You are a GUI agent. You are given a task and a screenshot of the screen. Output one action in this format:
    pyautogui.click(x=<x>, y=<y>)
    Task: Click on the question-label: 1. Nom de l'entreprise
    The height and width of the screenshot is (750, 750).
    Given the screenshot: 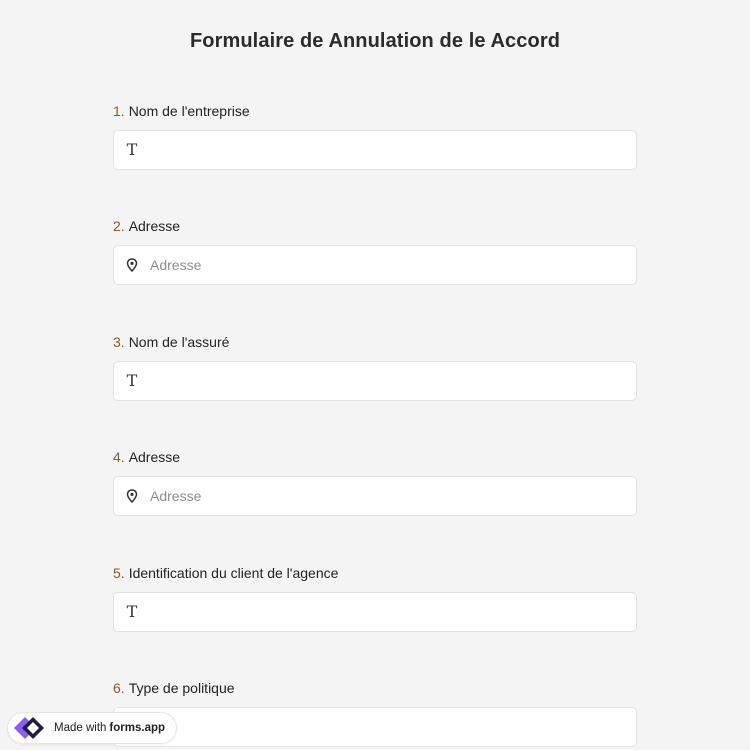 What is the action you would take?
    pyautogui.click(x=375, y=111)
    